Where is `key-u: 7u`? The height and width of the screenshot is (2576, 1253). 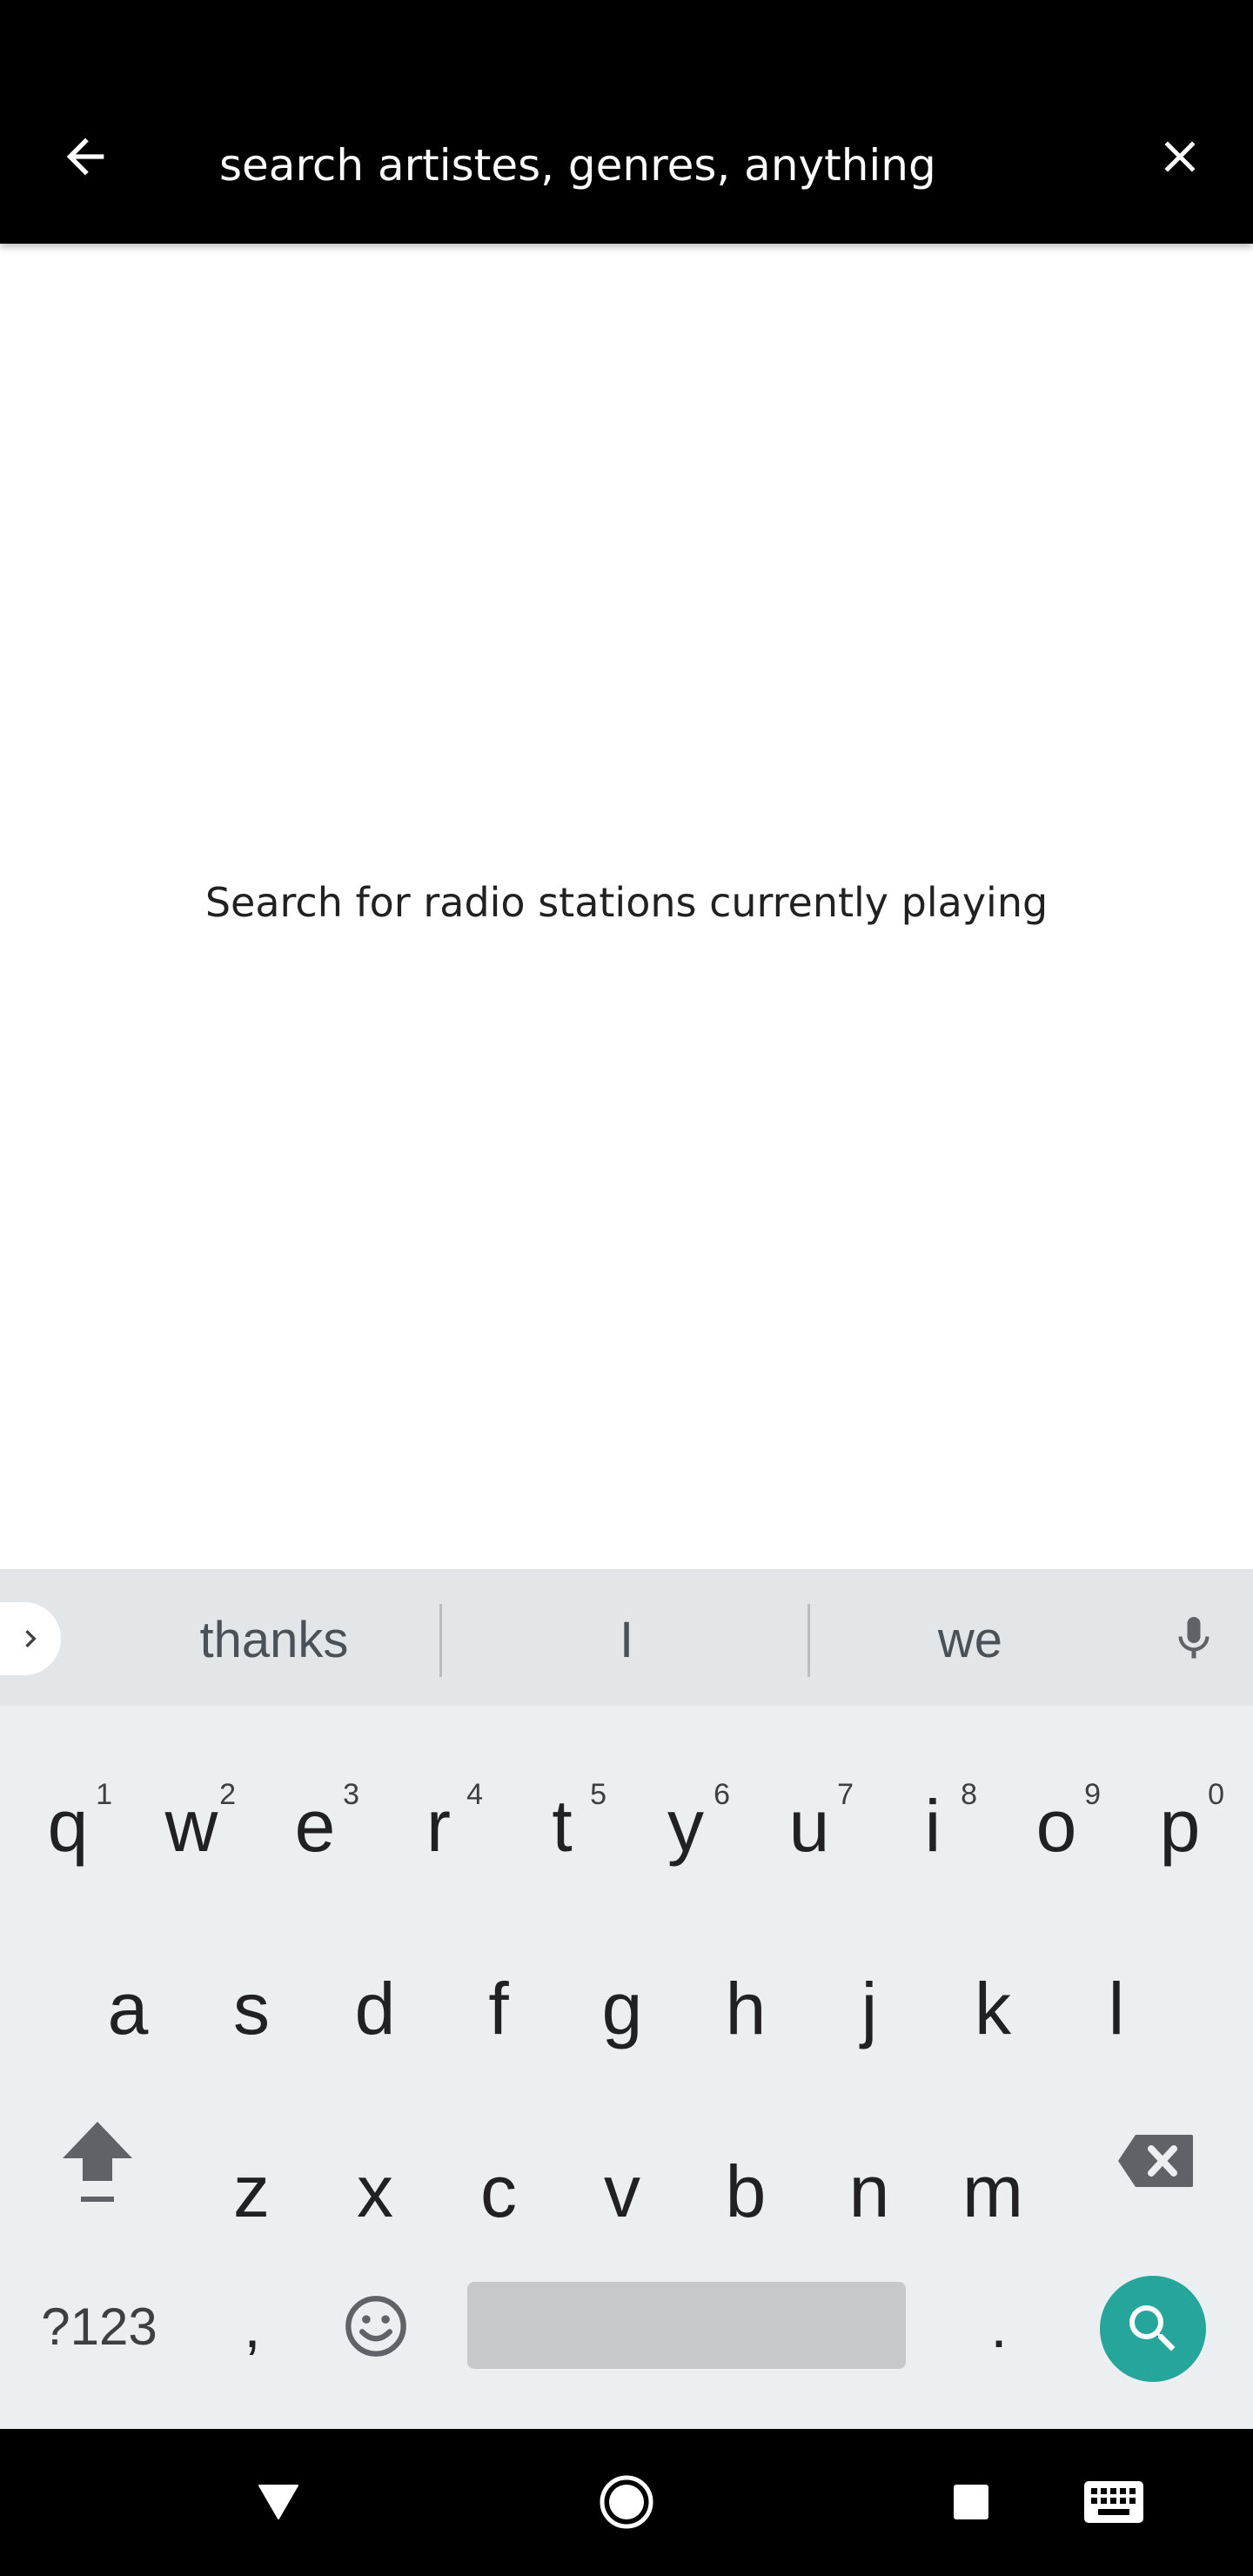 key-u: 7u is located at coordinates (809, 1821).